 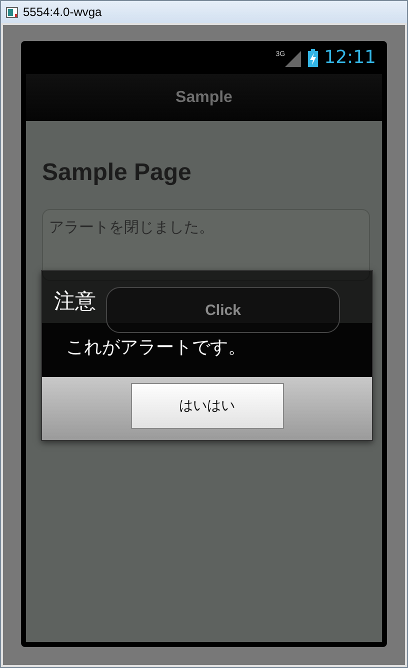 What do you see at coordinates (223, 310) in the screenshot?
I see `click-button: Click` at bounding box center [223, 310].